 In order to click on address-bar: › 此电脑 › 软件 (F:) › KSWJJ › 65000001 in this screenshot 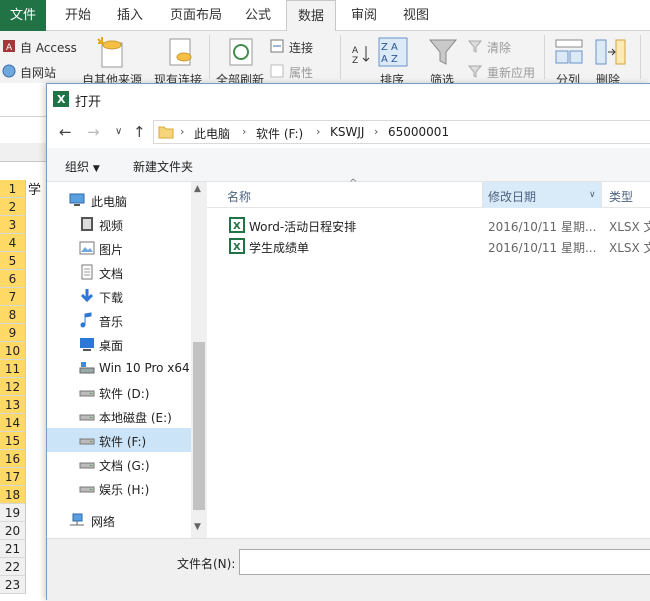, I will do `click(401, 132)`.